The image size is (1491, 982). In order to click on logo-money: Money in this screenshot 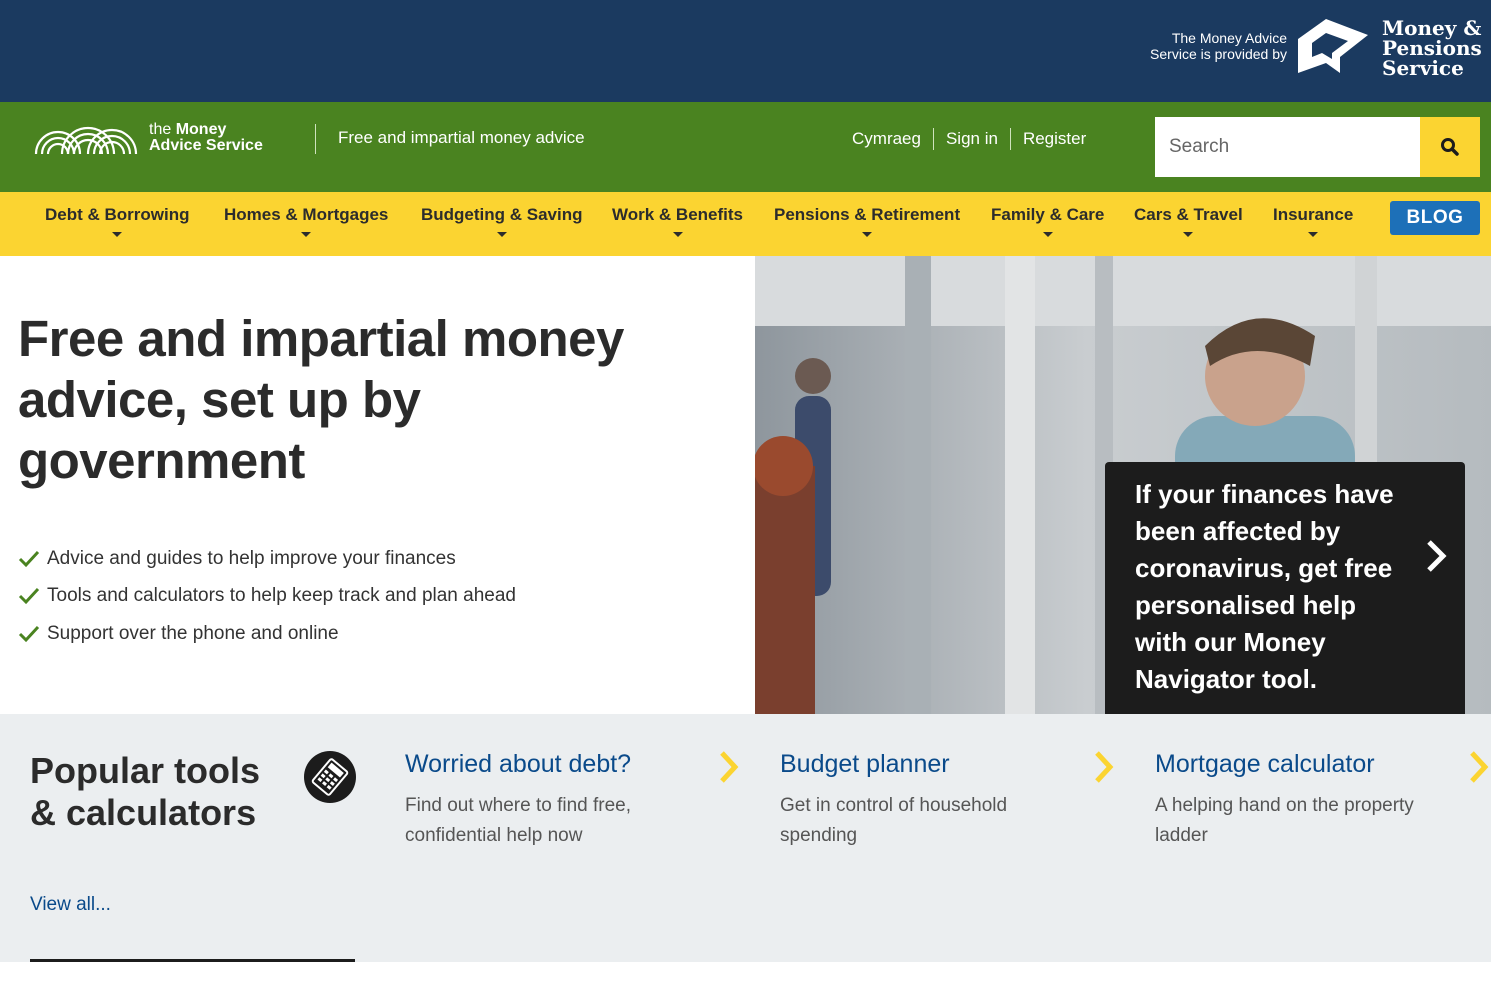, I will do `click(201, 129)`.